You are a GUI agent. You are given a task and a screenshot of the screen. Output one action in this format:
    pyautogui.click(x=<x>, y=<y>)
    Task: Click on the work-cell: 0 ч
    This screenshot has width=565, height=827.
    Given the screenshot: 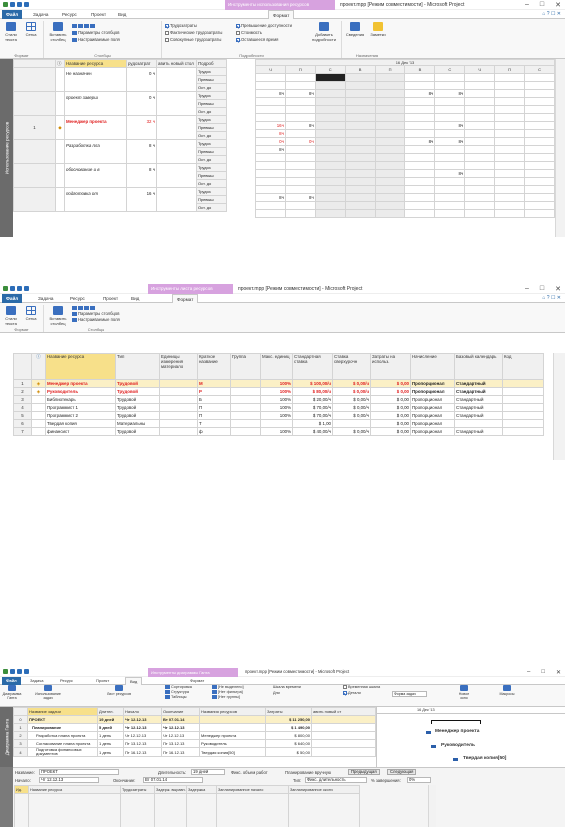 What is the action you would take?
    pyautogui.click(x=141, y=79)
    